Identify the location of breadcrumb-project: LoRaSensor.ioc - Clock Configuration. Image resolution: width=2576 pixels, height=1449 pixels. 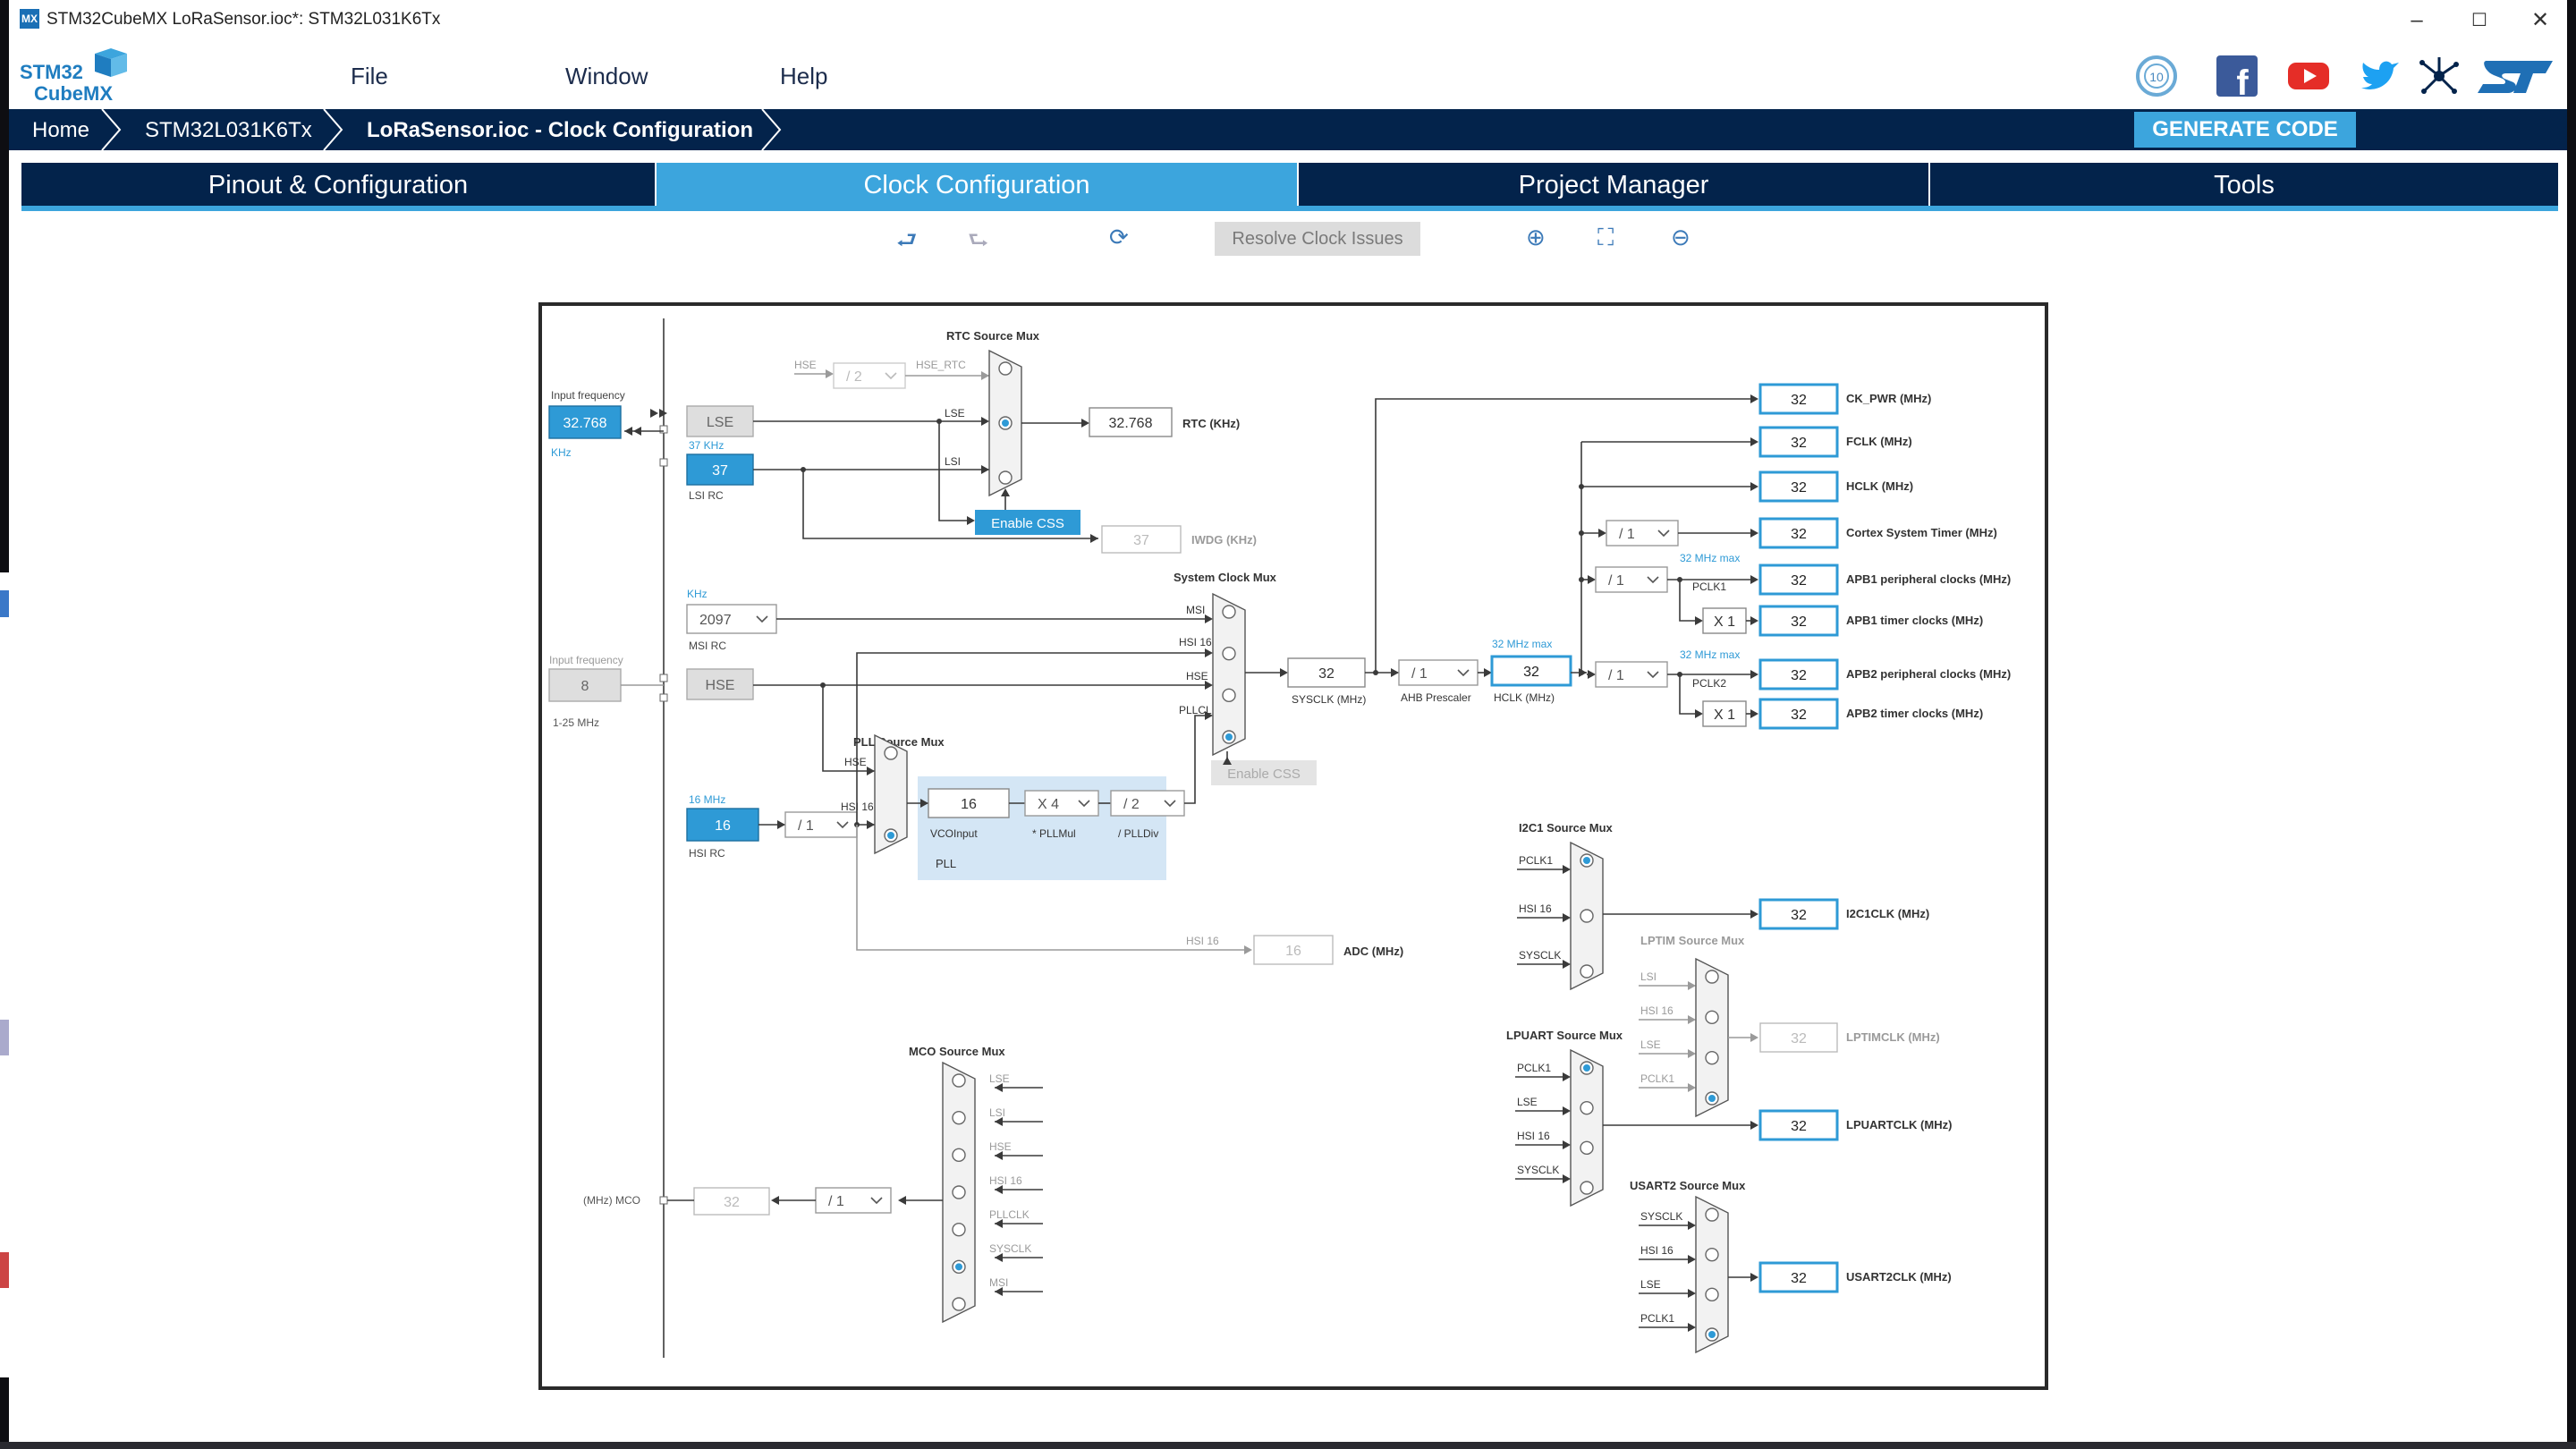
(560, 130).